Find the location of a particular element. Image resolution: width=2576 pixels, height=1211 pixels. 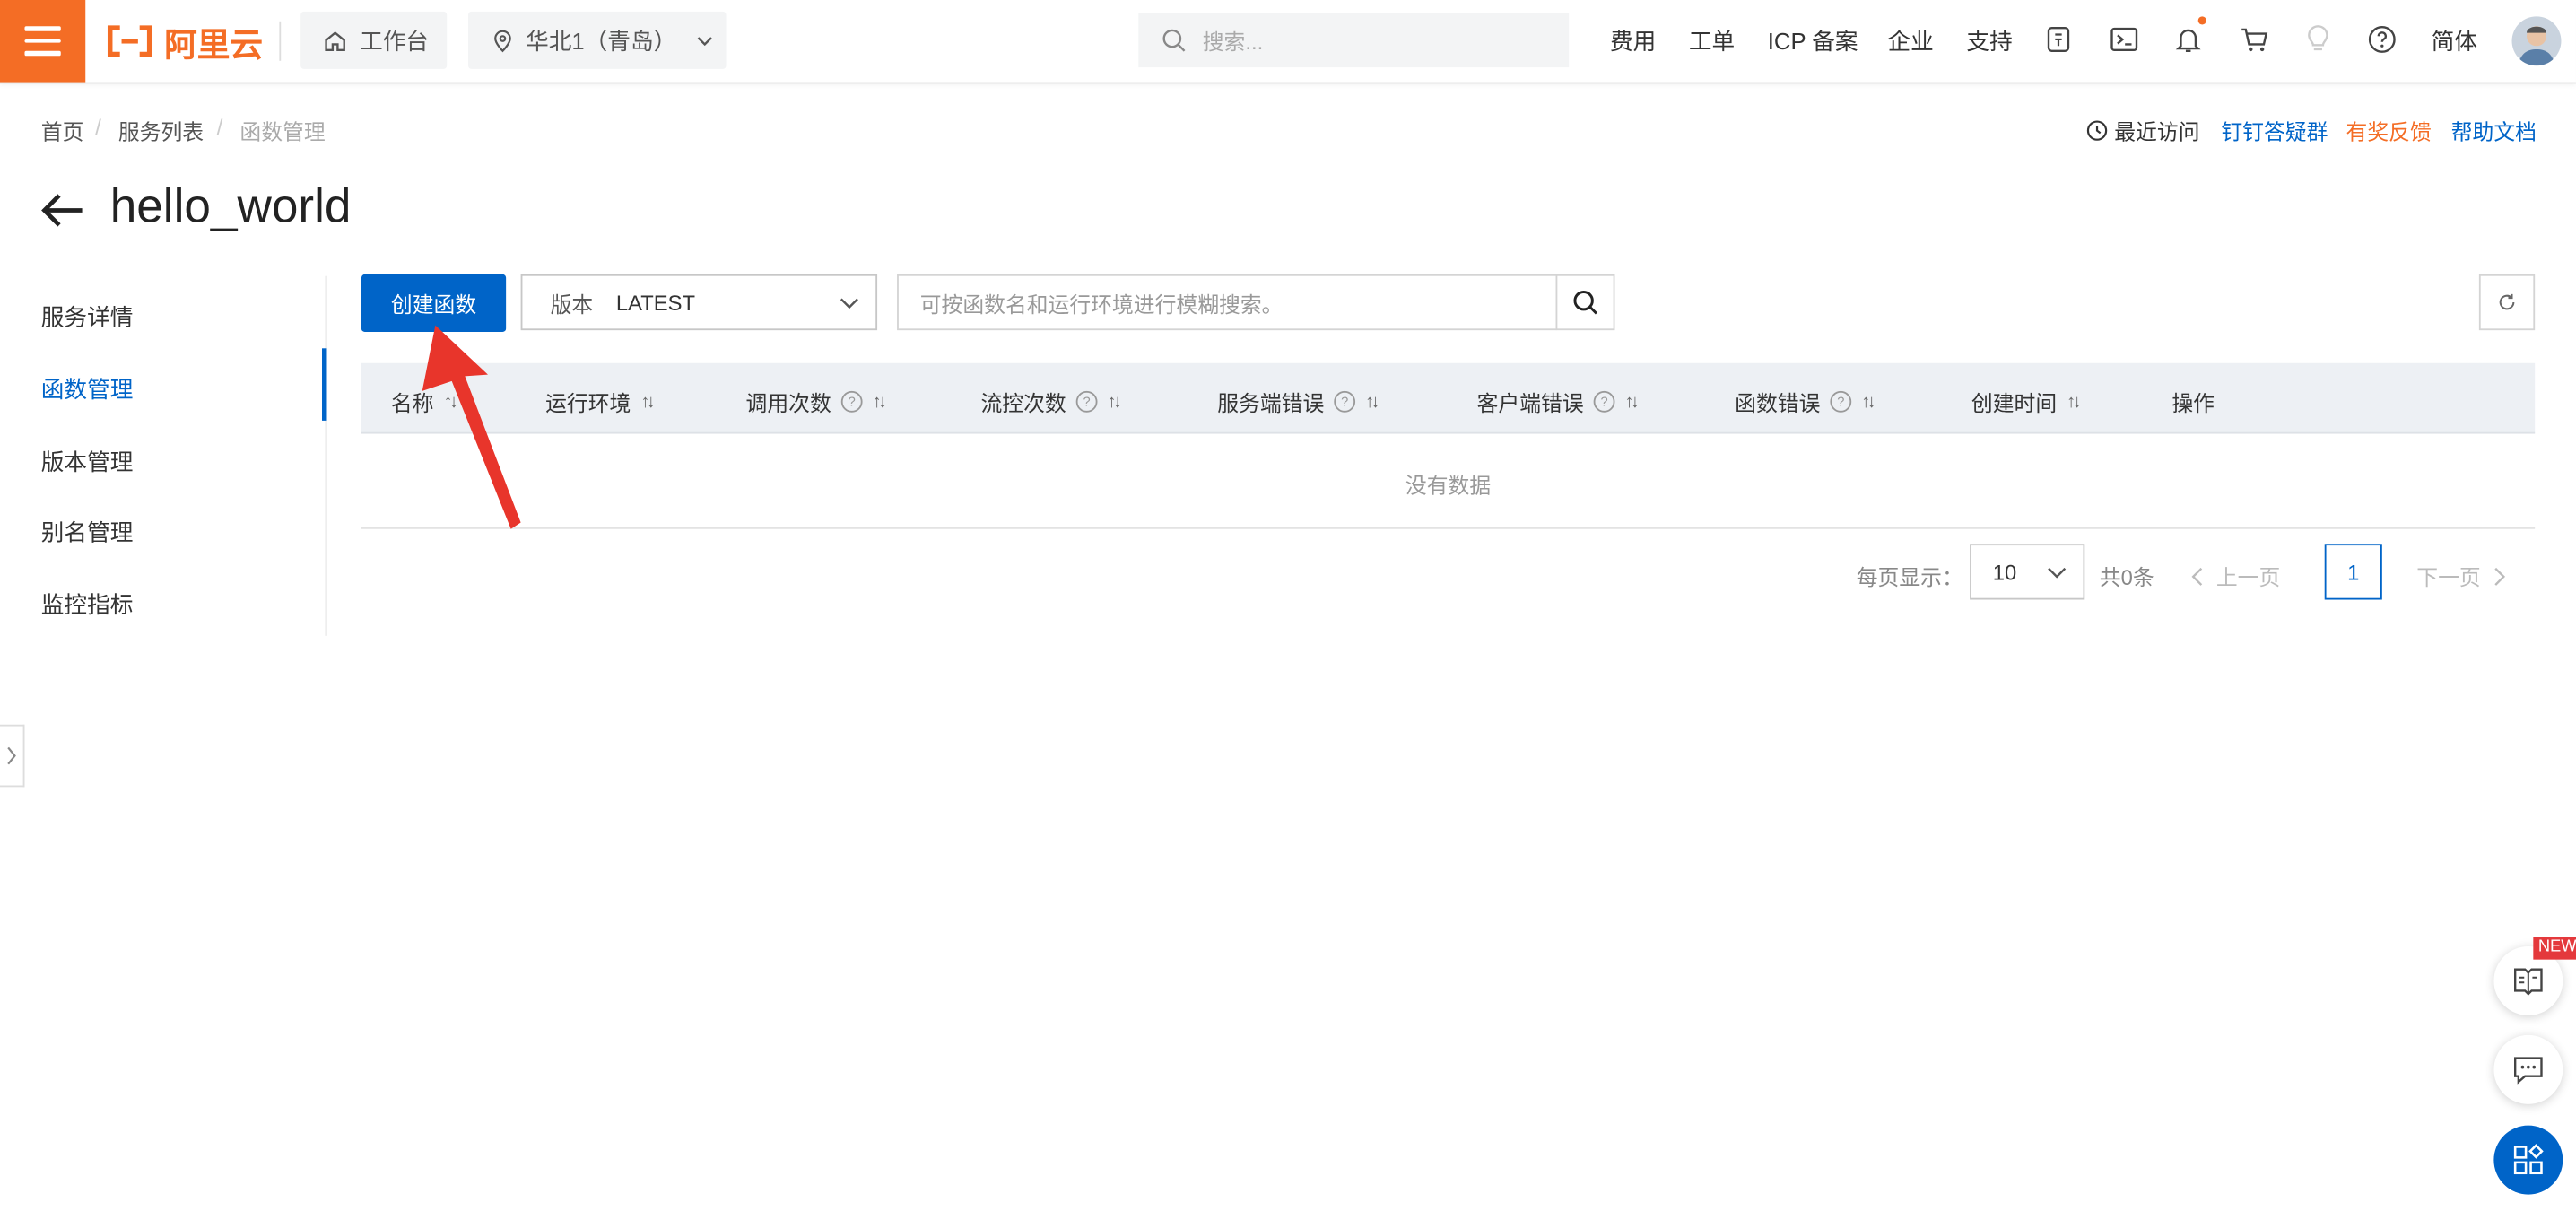

region-label: 华北1（青岛） is located at coordinates (601, 40).